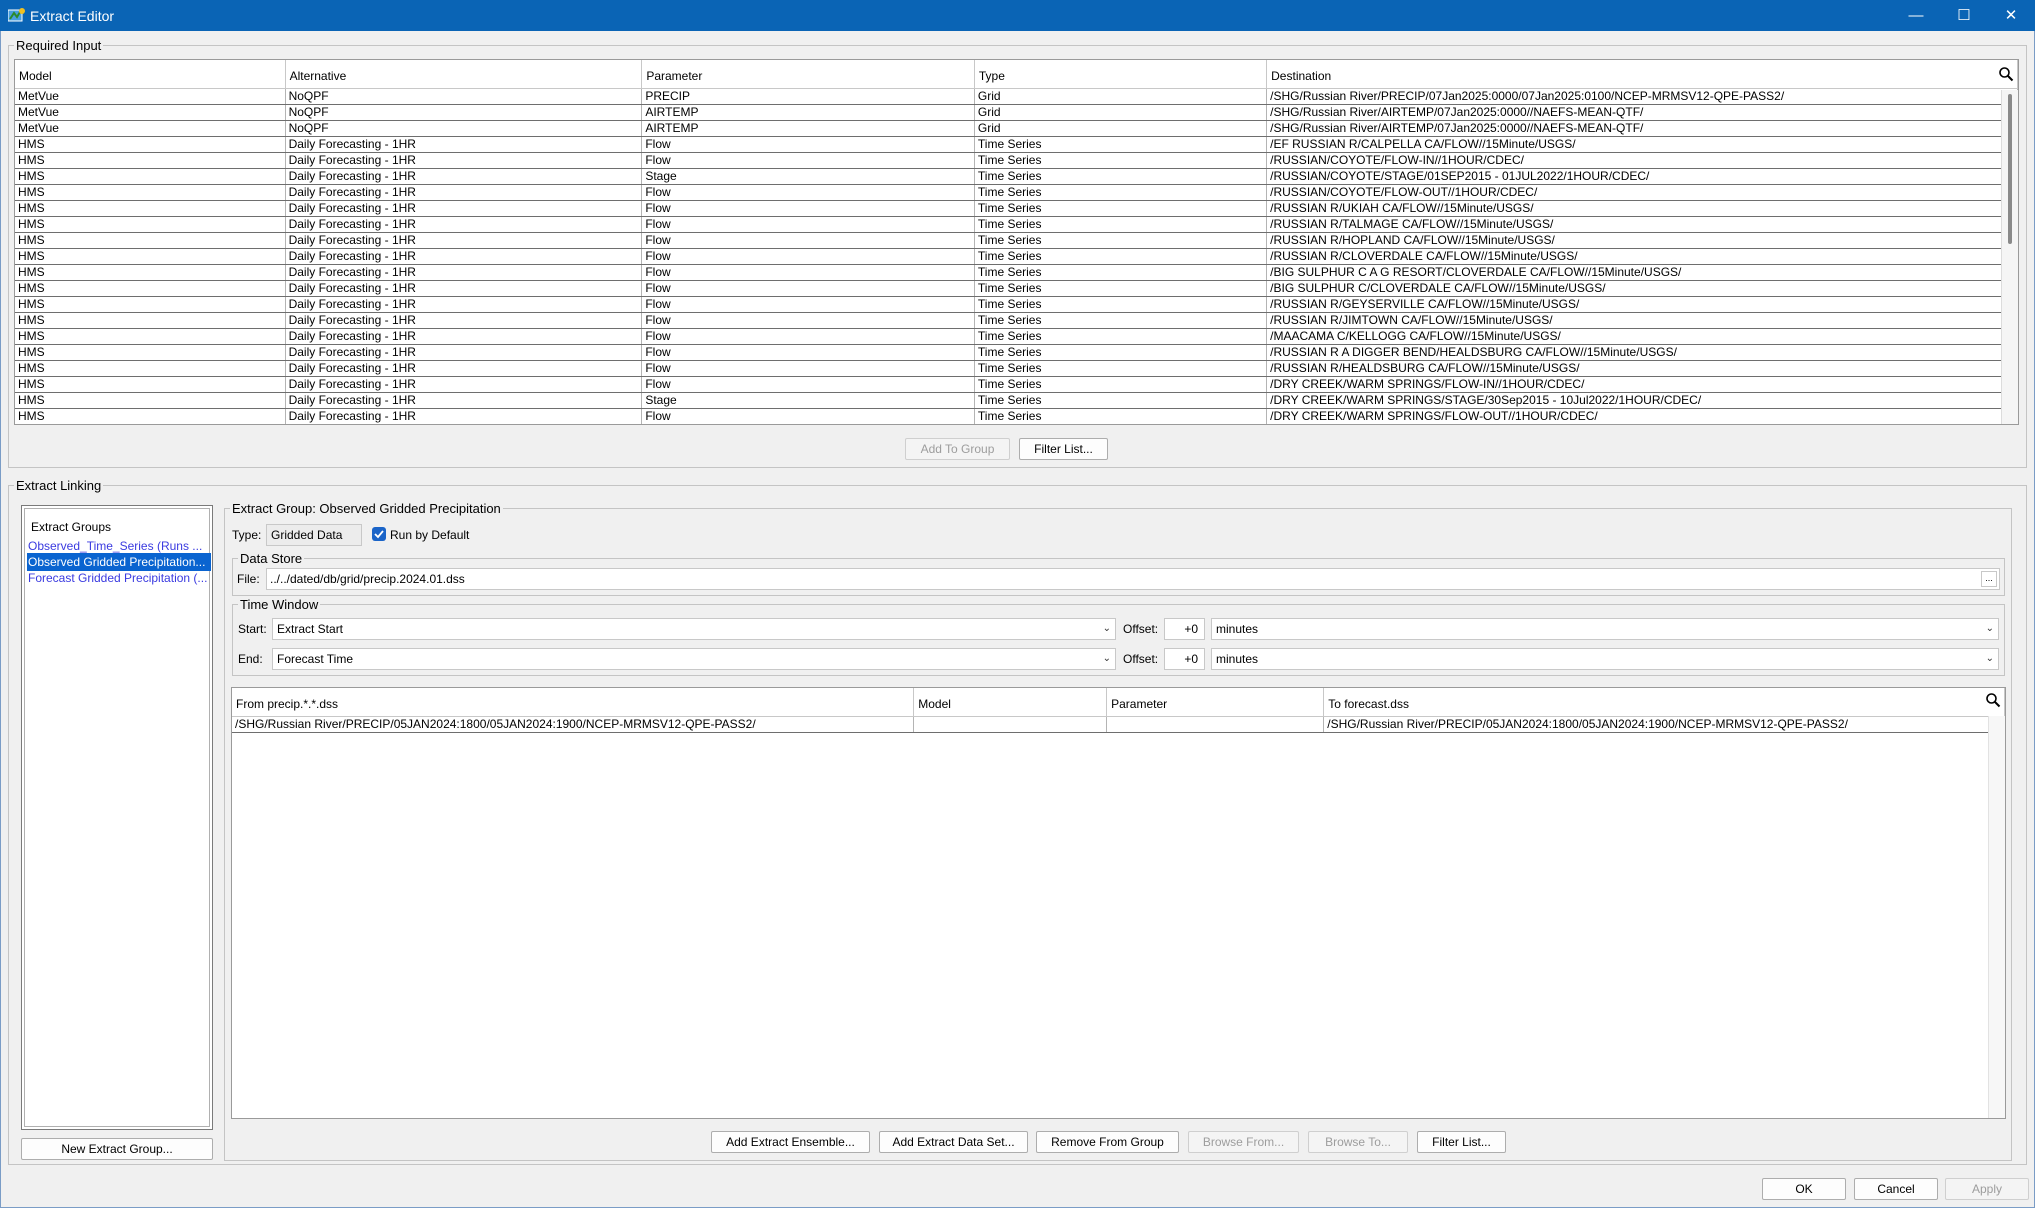  I want to click on close-button: ✕, so click(2011, 15).